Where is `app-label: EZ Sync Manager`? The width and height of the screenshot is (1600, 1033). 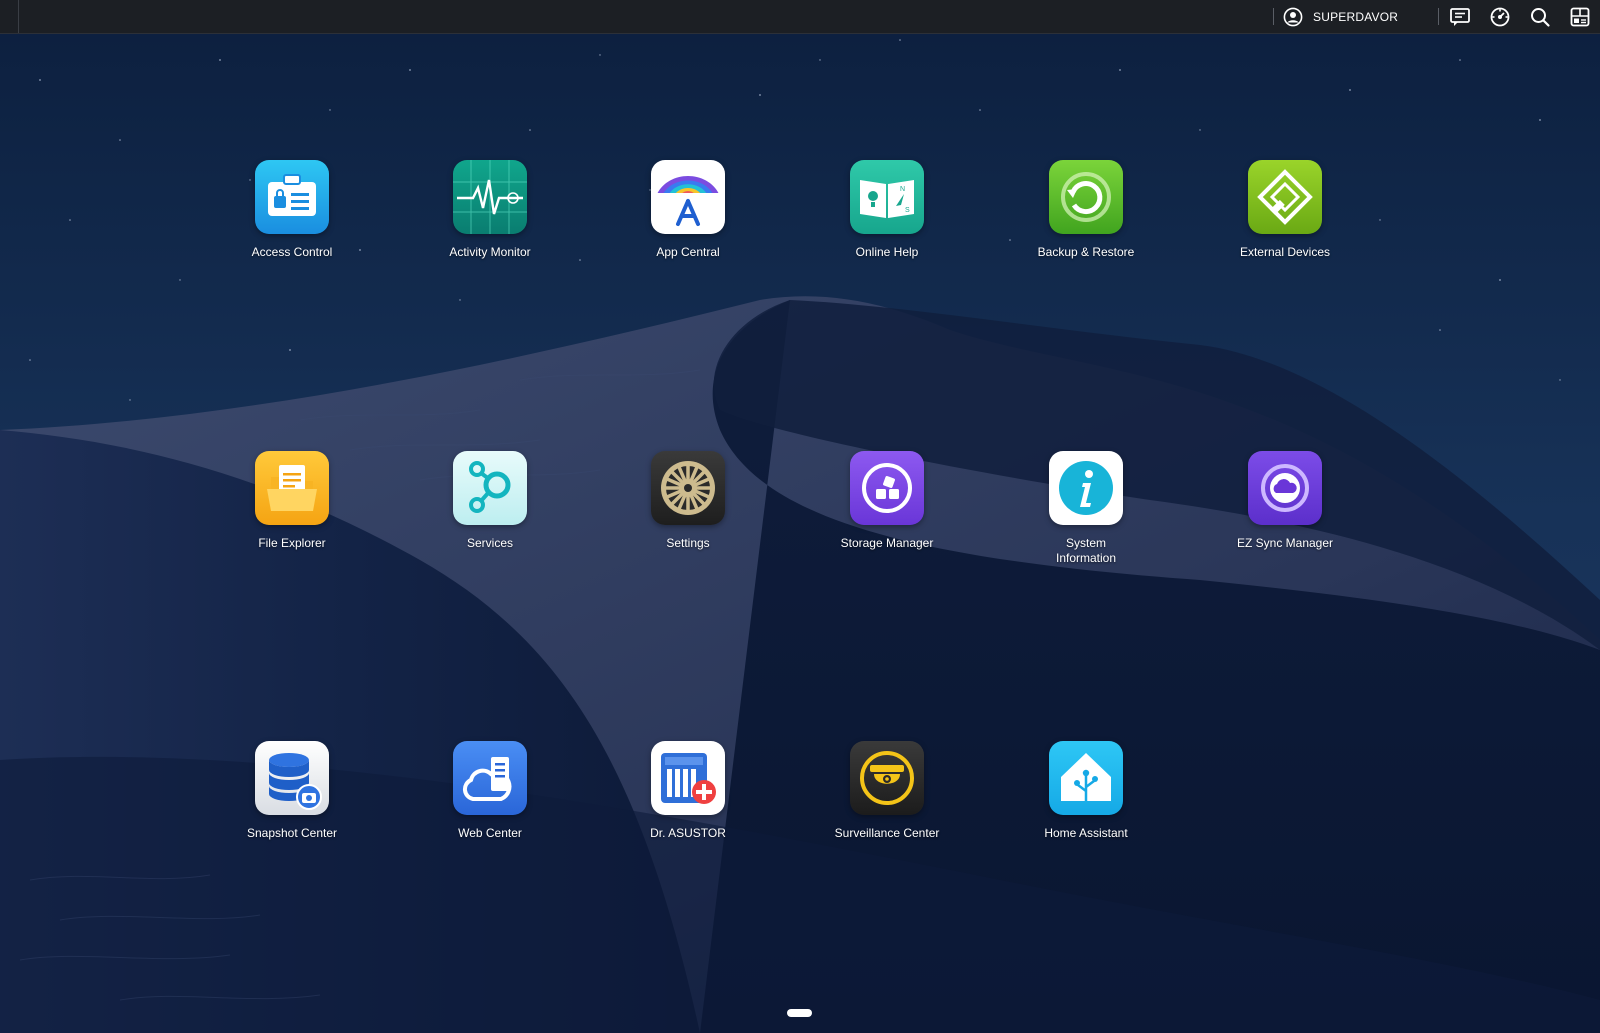
app-label: EZ Sync Manager is located at coordinates (1285, 543).